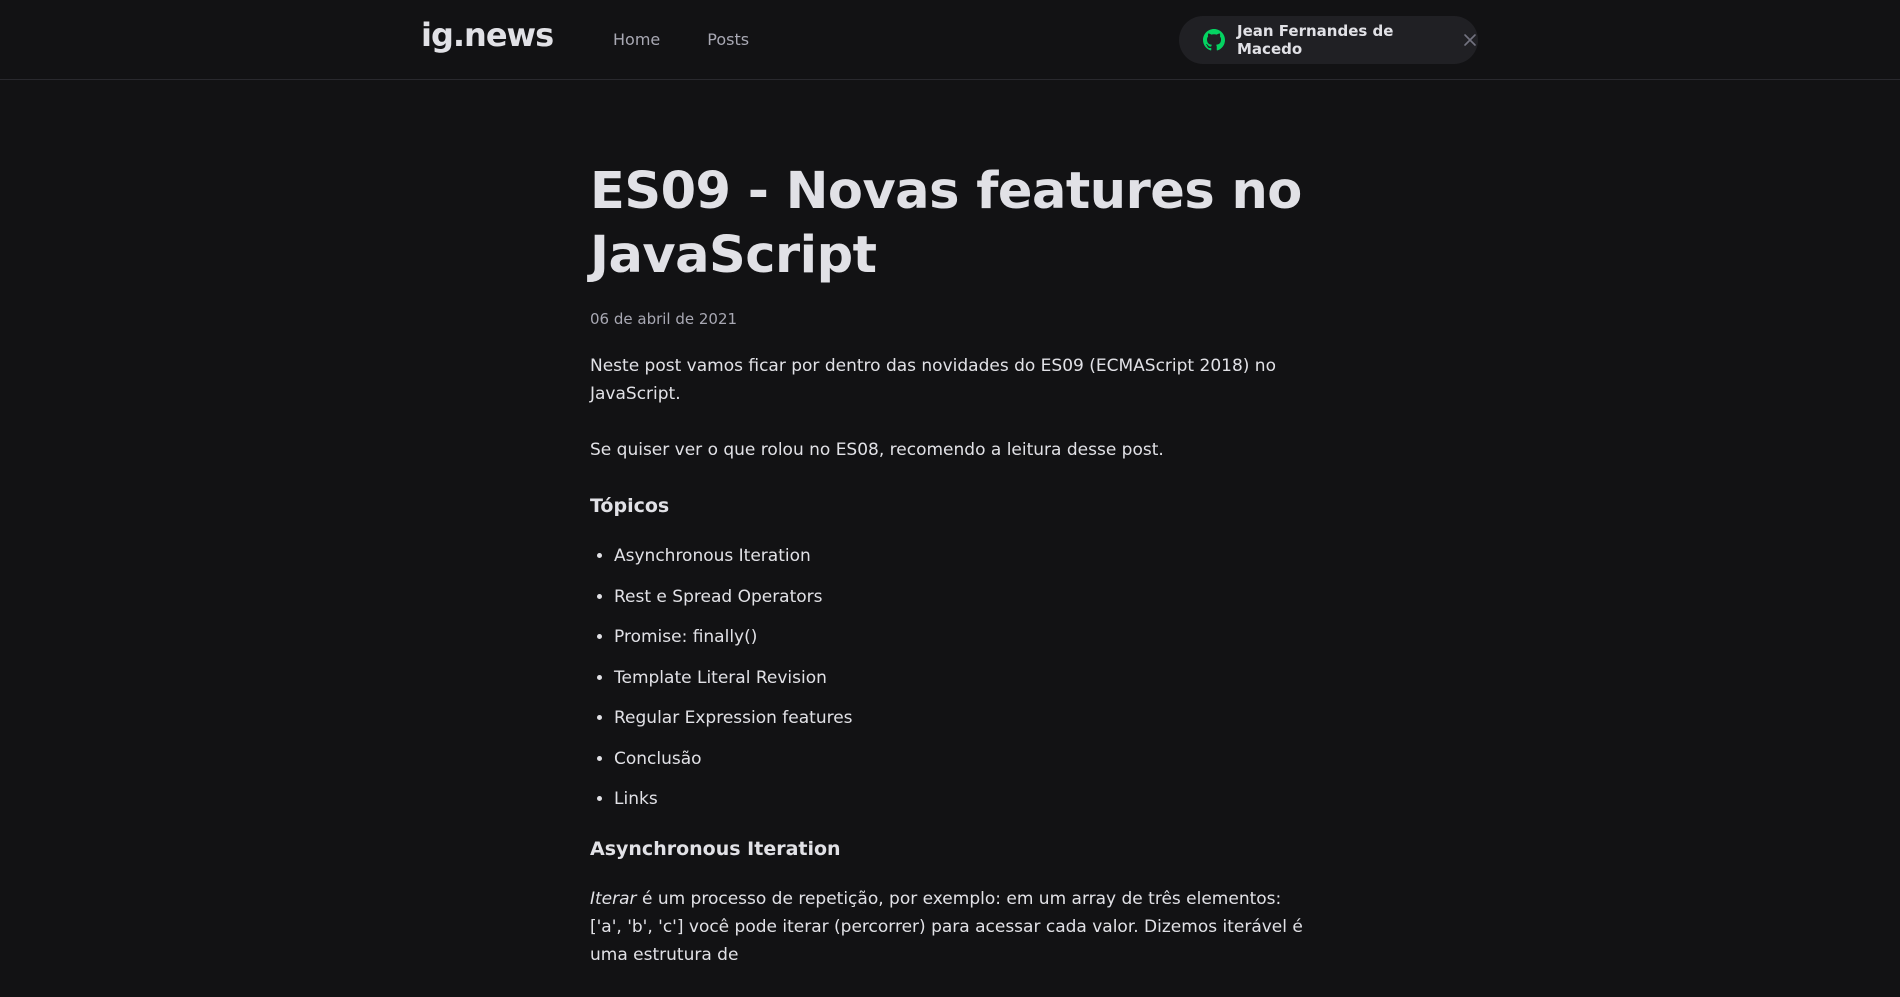  Describe the element at coordinates (664, 319) in the screenshot. I see `post-date: 06 de abril de 2021` at that location.